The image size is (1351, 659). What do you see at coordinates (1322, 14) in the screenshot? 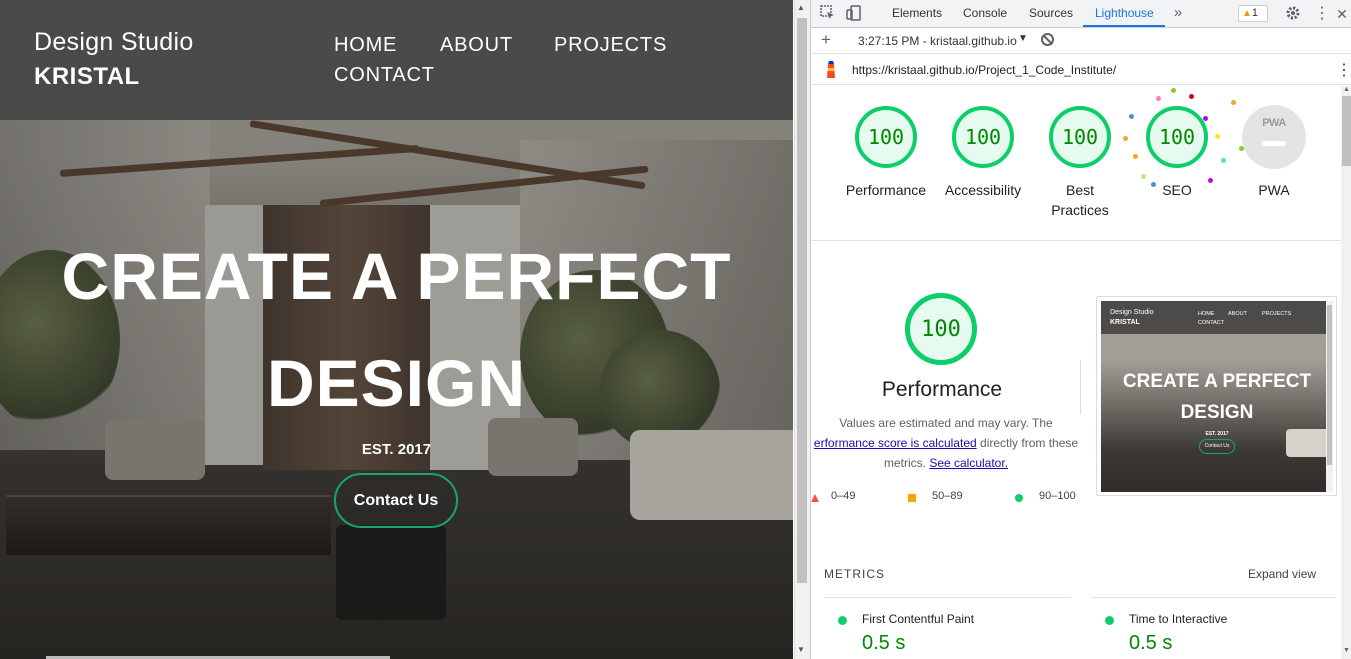
I see `more-options-icon: ⋮` at bounding box center [1322, 14].